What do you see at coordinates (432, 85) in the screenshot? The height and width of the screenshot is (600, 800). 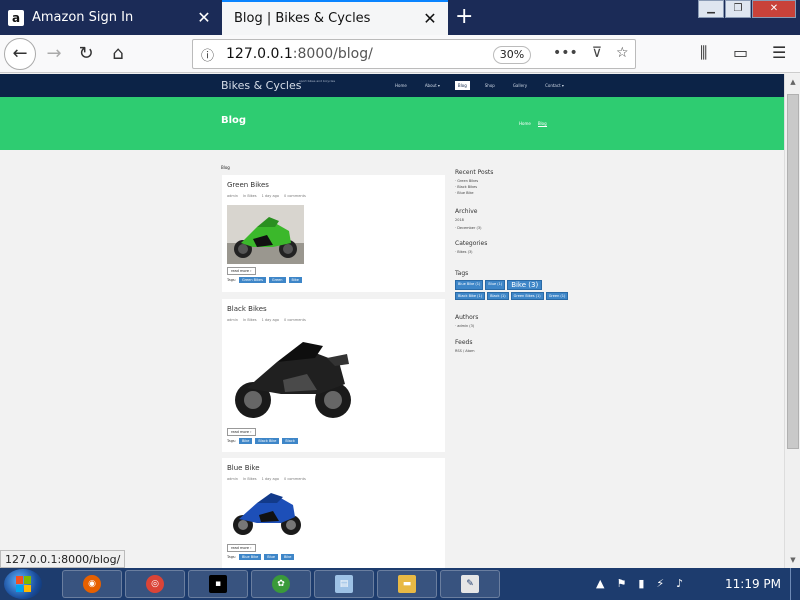 I see `menu-item-about: About ▾` at bounding box center [432, 85].